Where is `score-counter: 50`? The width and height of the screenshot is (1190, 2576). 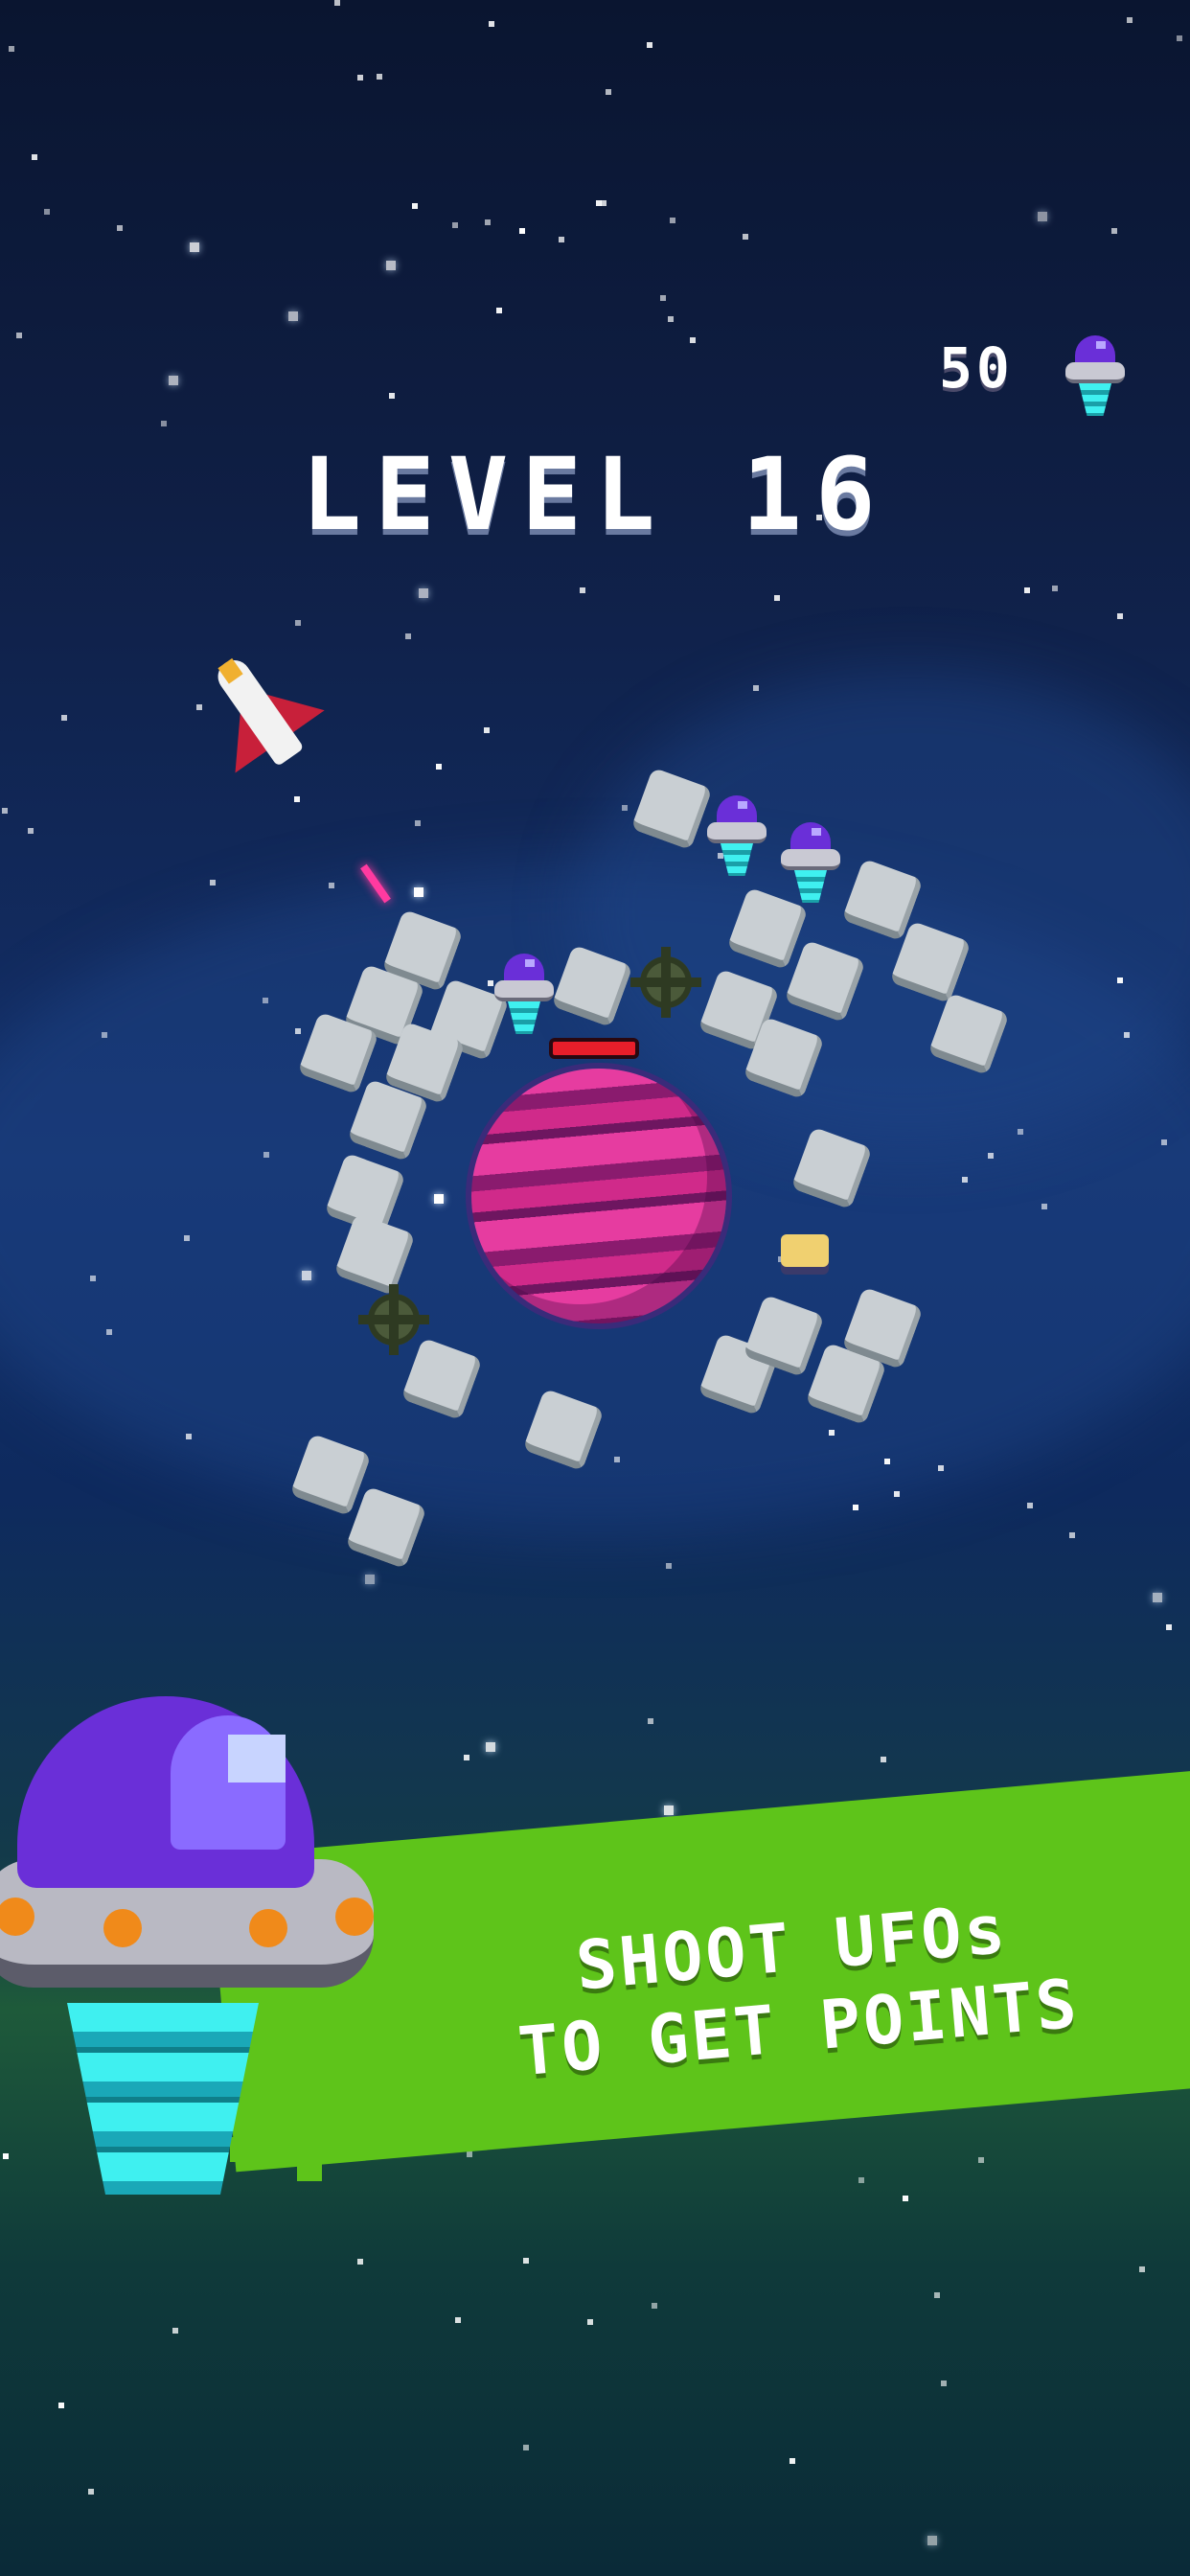 score-counter: 50 is located at coordinates (977, 368).